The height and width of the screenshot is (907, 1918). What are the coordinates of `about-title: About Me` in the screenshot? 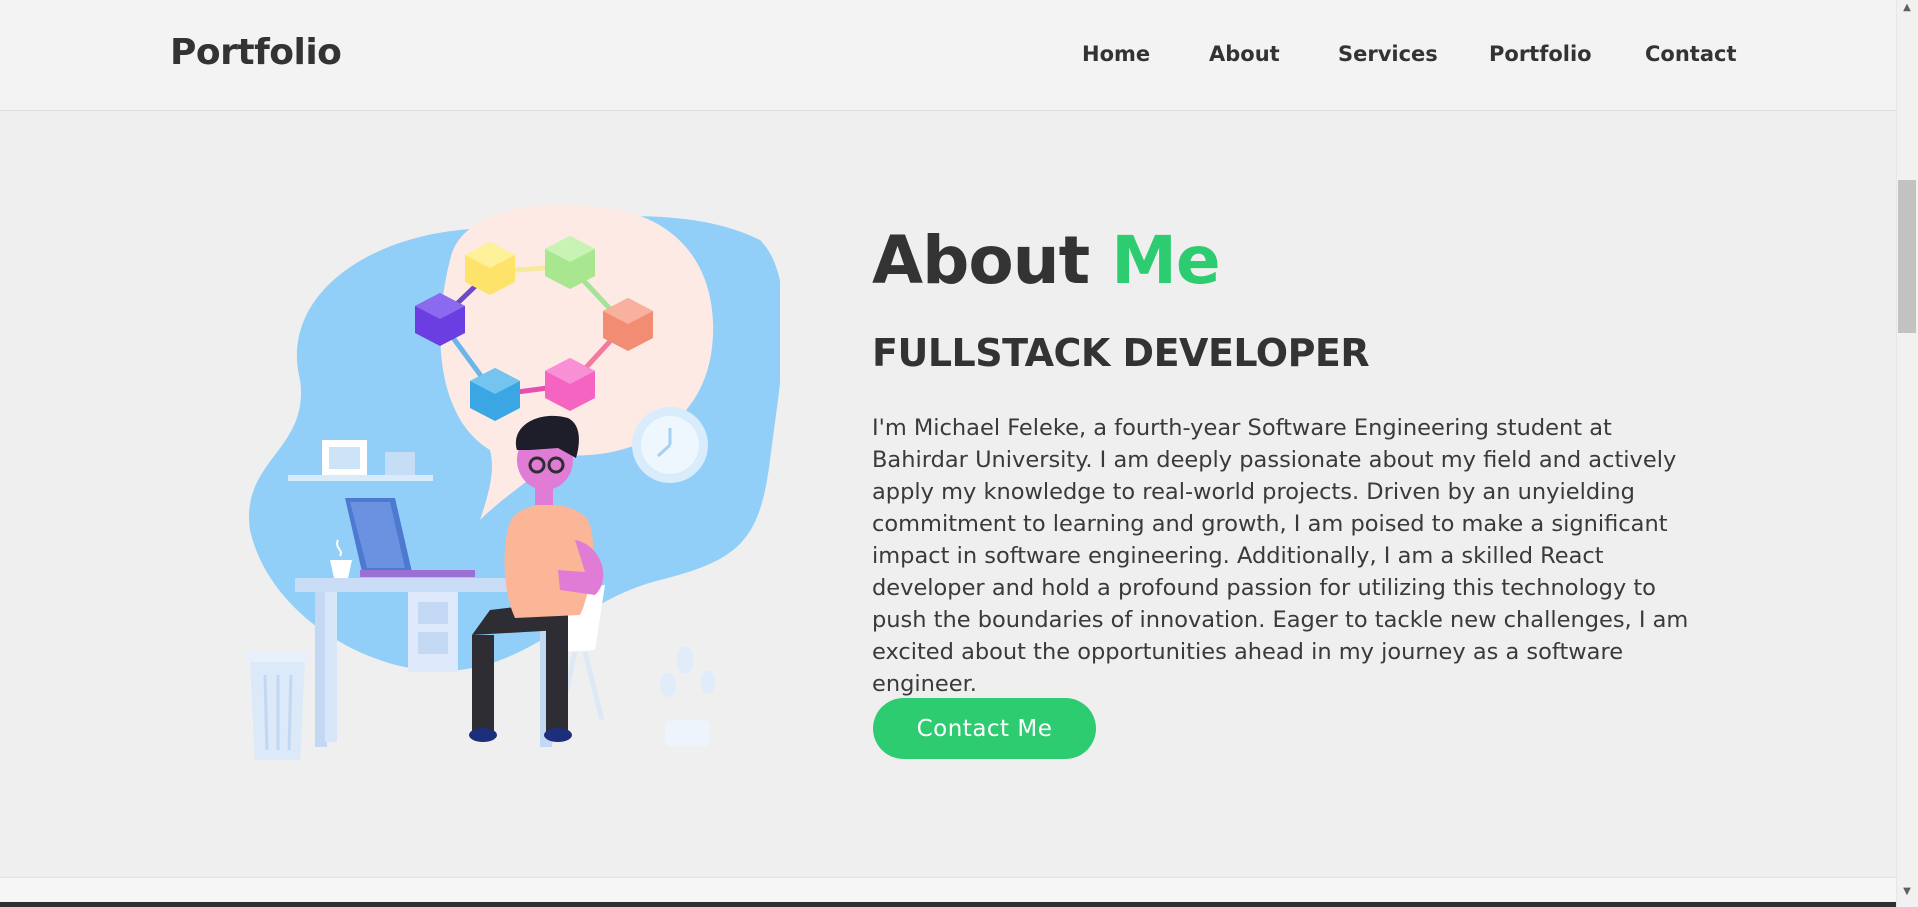 It's located at (1046, 260).